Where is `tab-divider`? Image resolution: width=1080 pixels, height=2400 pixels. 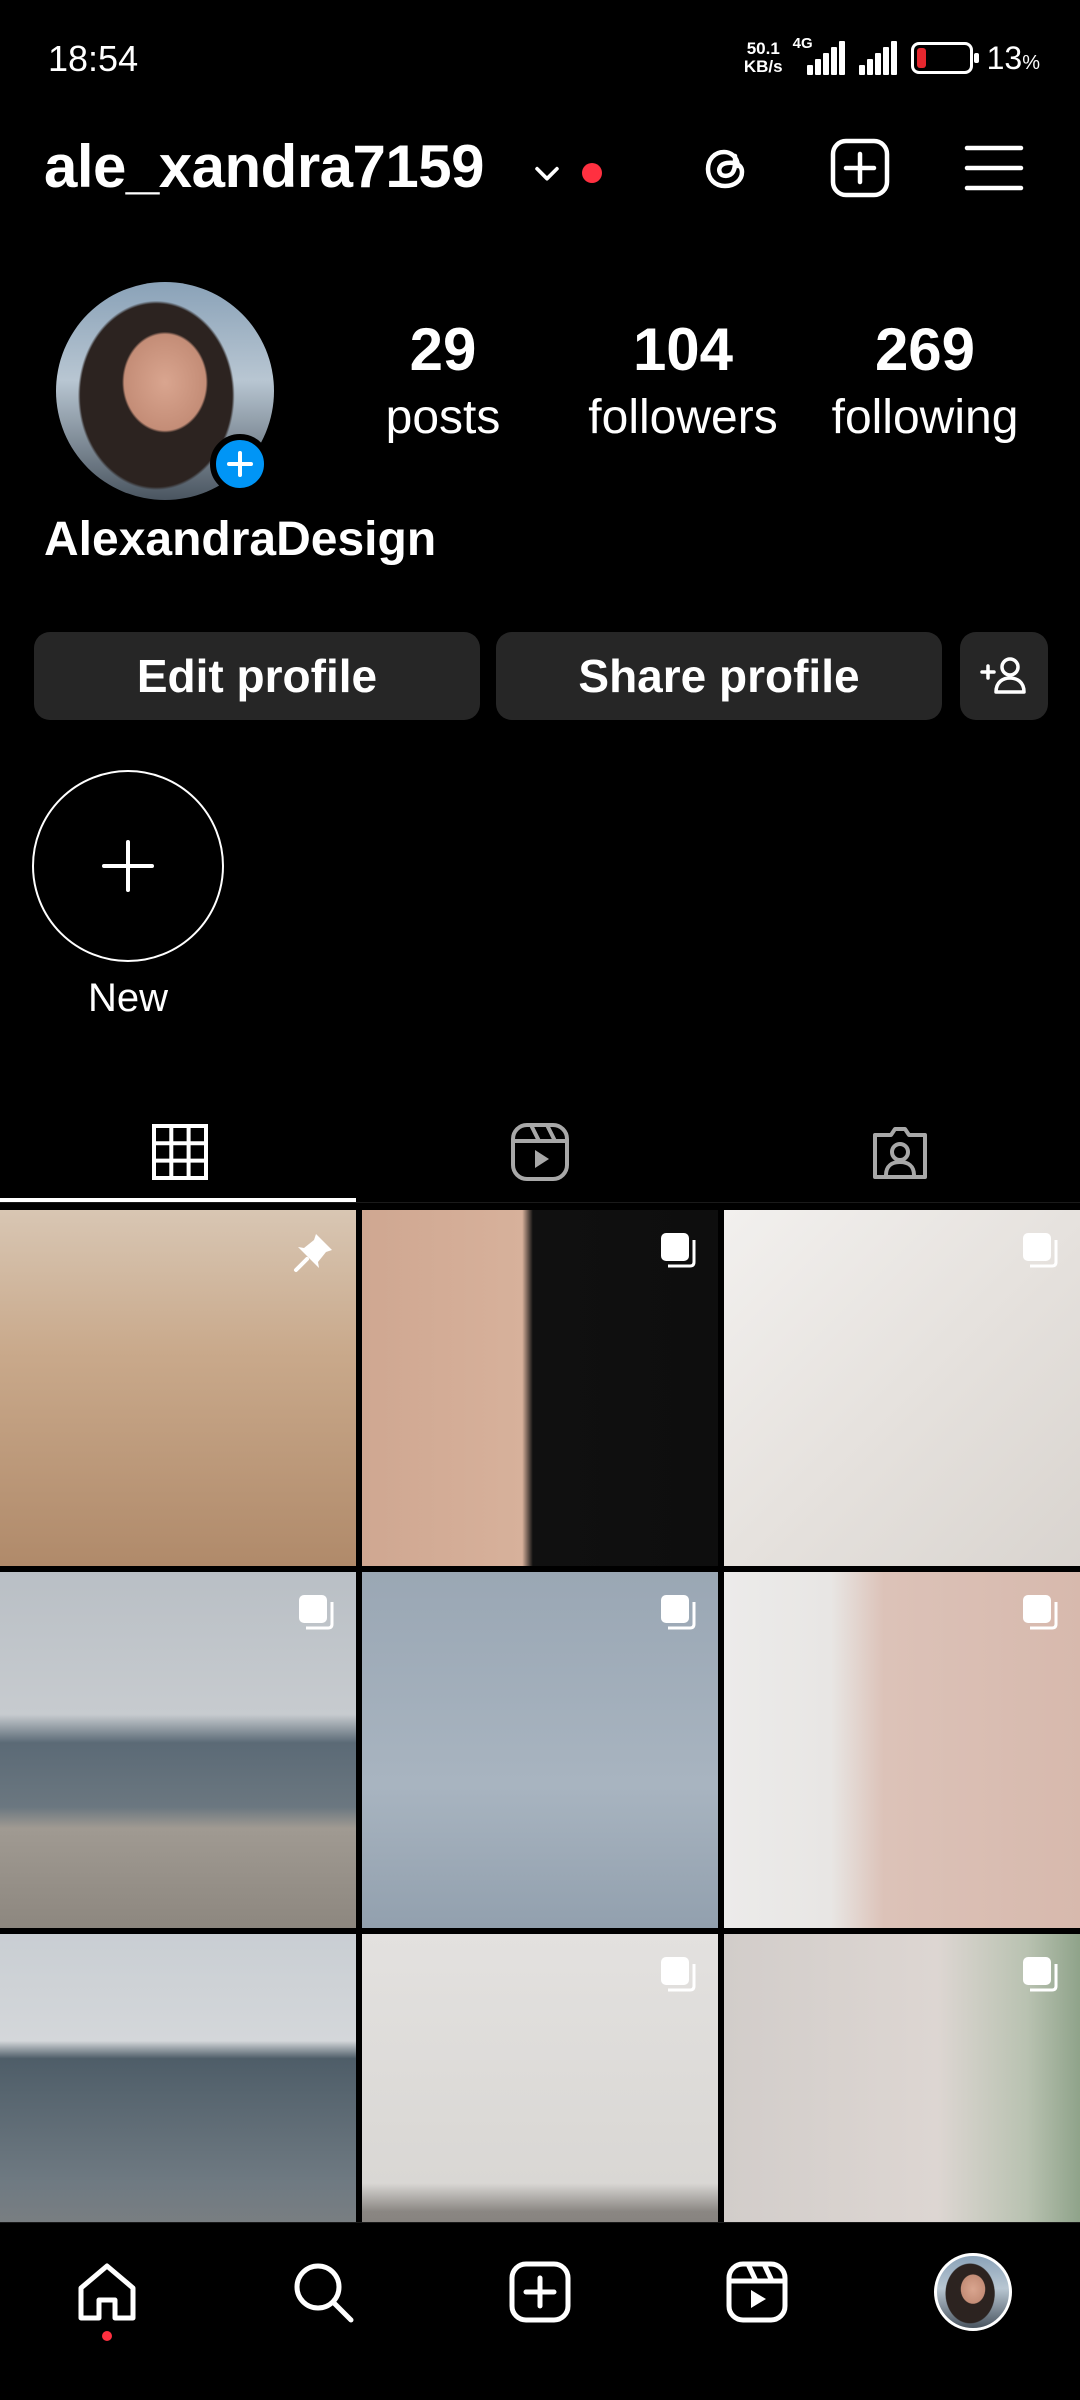 tab-divider is located at coordinates (540, 1202).